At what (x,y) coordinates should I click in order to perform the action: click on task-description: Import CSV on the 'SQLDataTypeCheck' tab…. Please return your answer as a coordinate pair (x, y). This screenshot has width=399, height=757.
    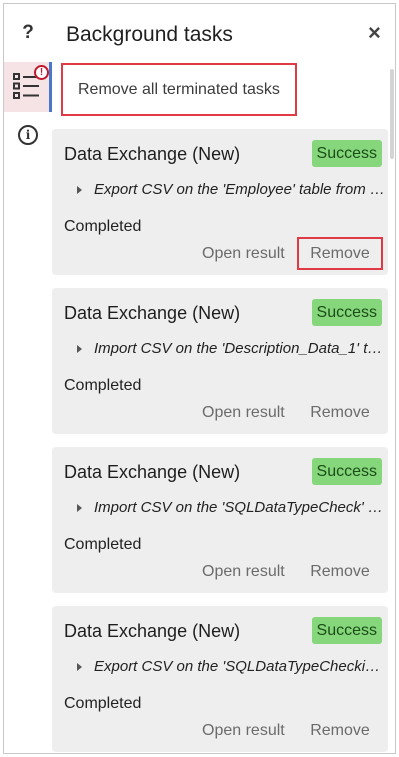
    Looking at the image, I should click on (239, 507).